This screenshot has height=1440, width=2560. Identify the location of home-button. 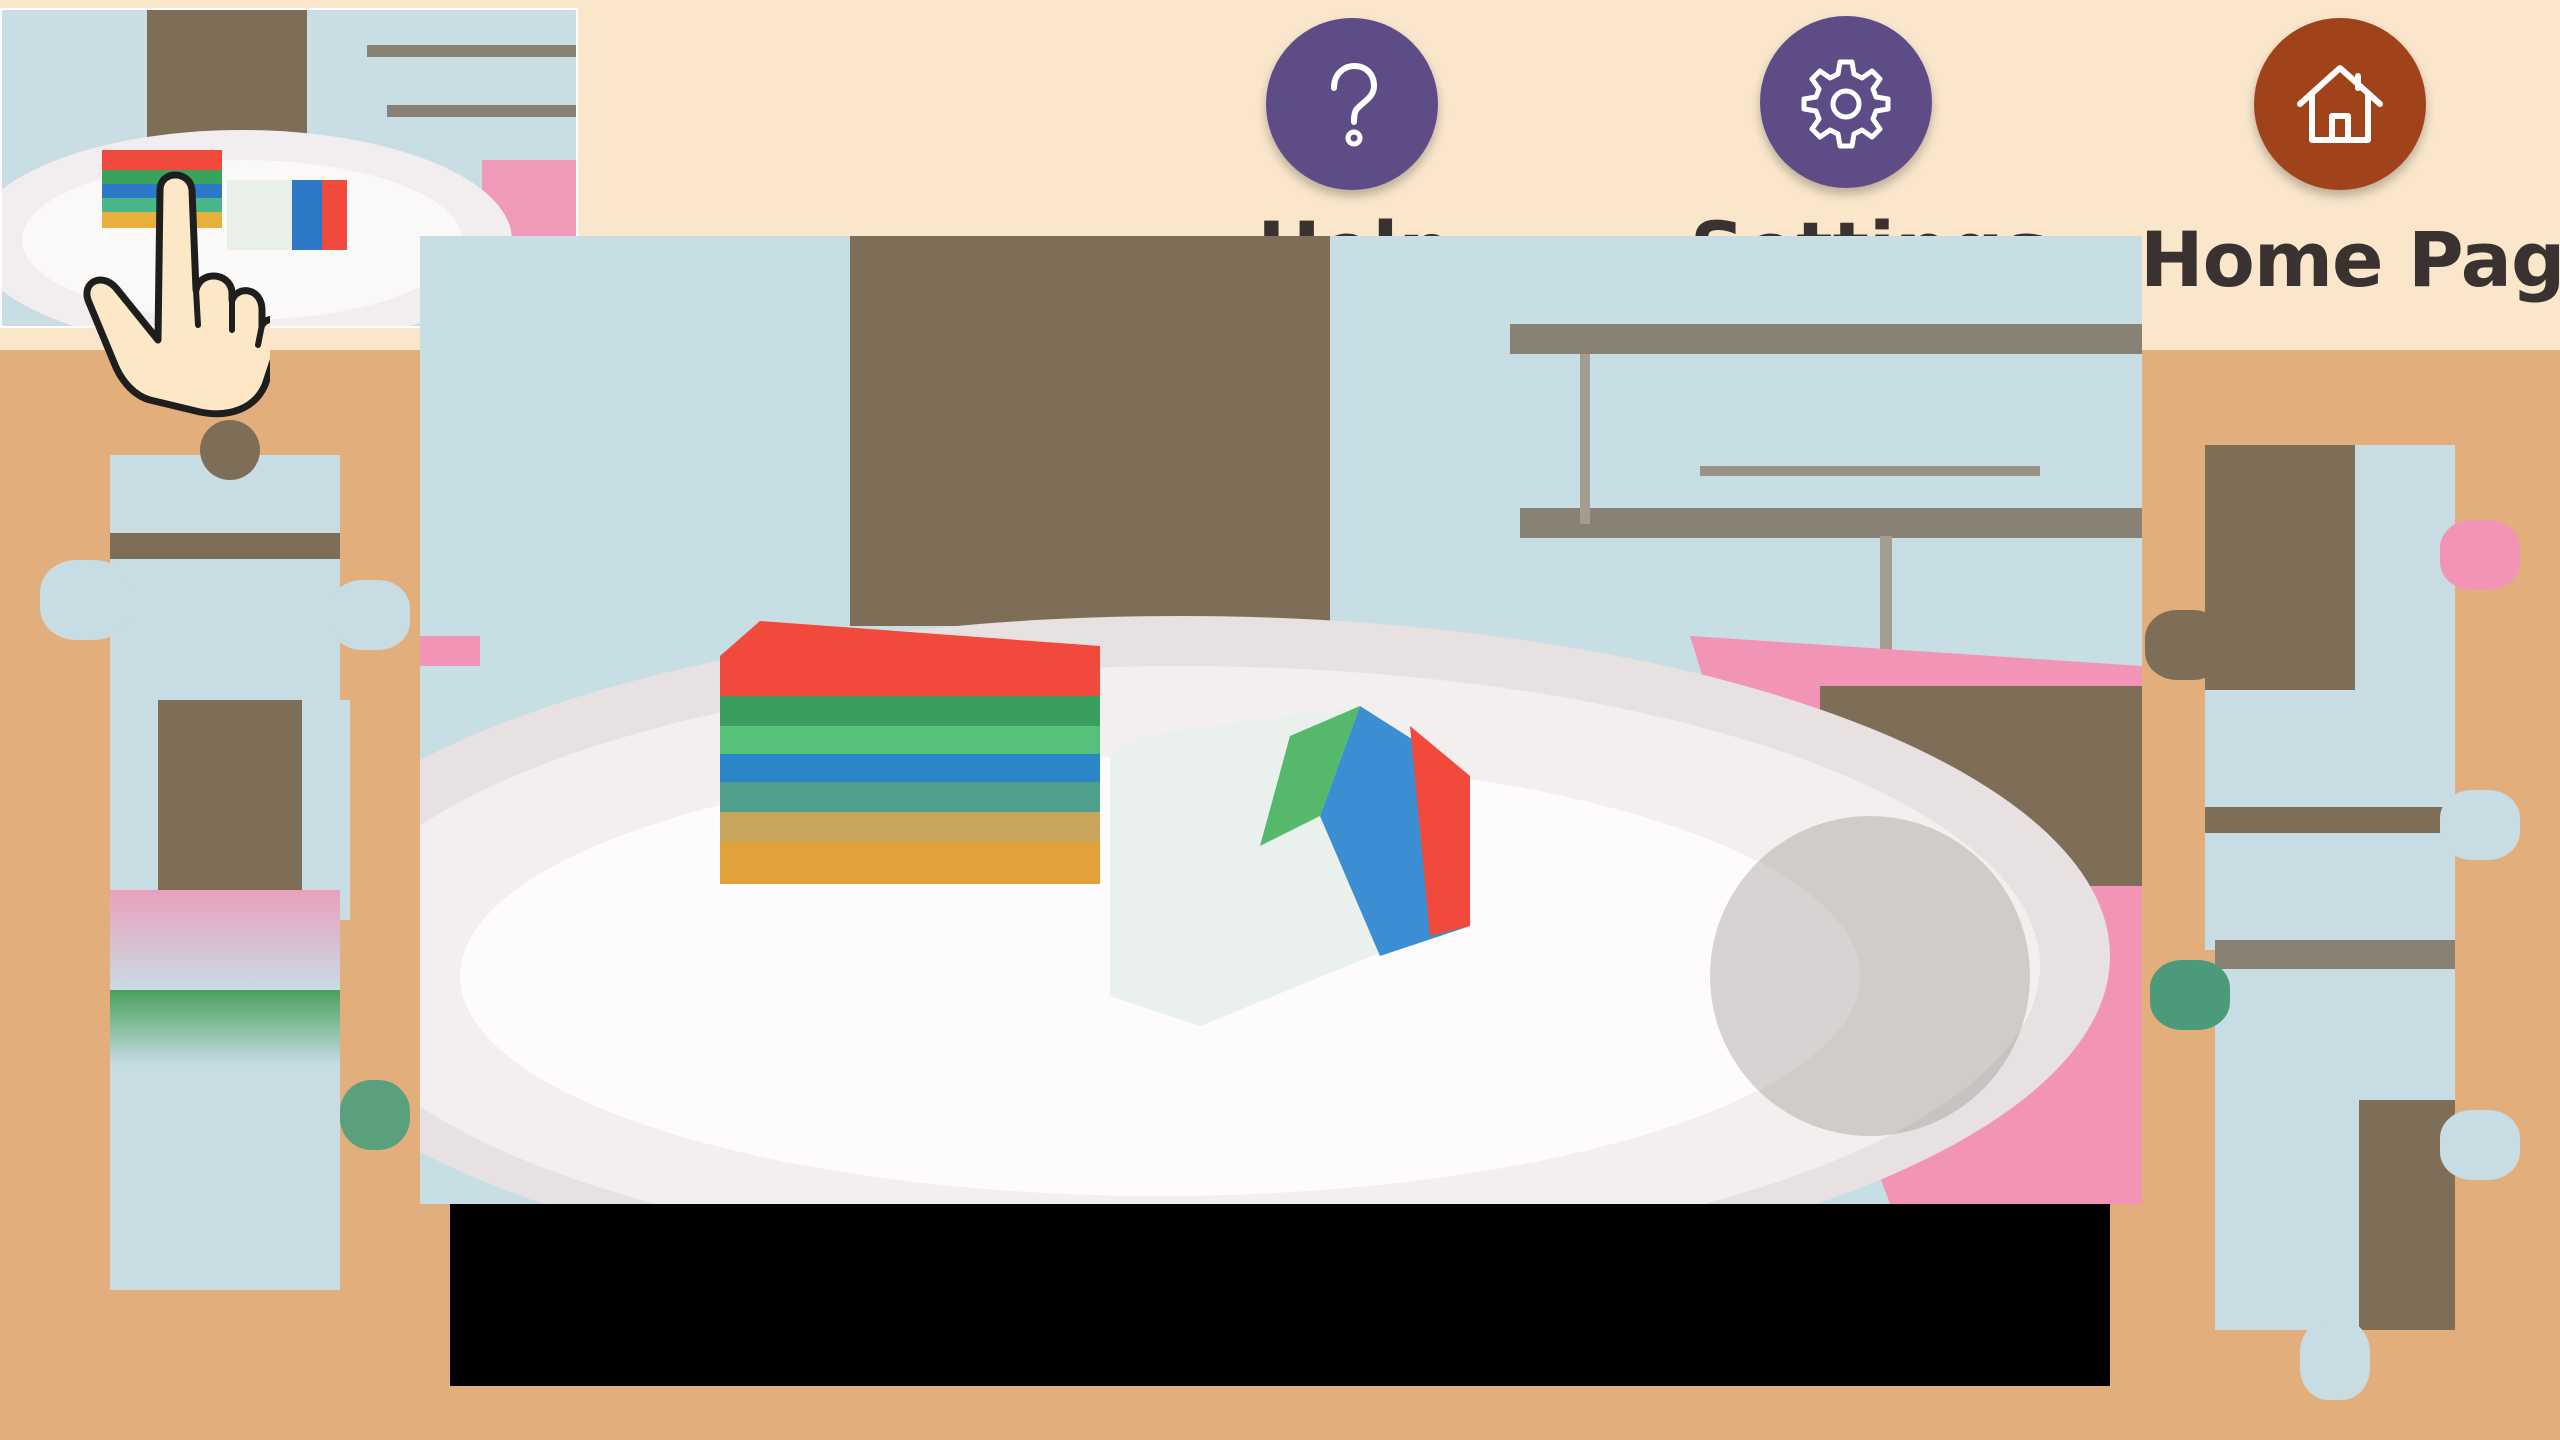
(2340, 104).